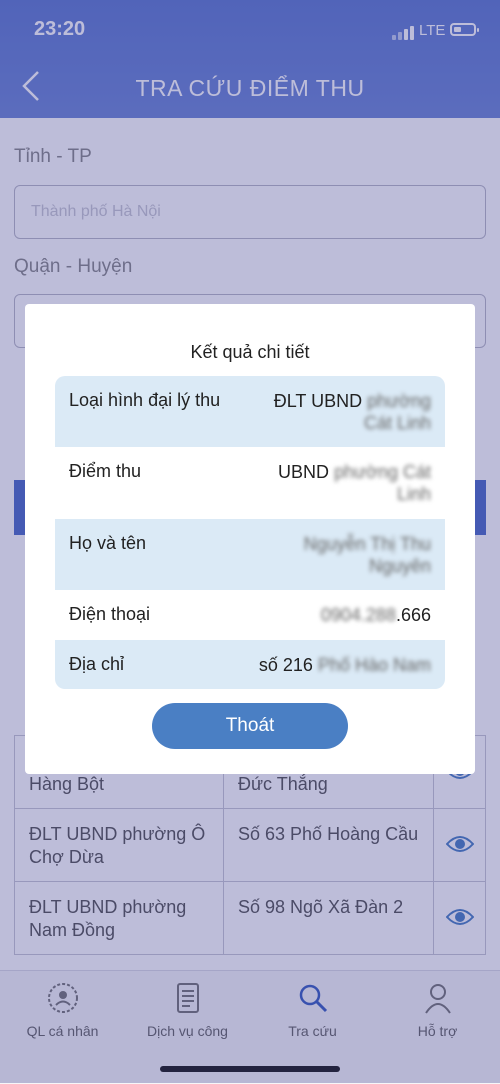 This screenshot has height=1084, width=500. I want to click on detail-value: số 216 Phố Hào Nam, so click(344, 665).